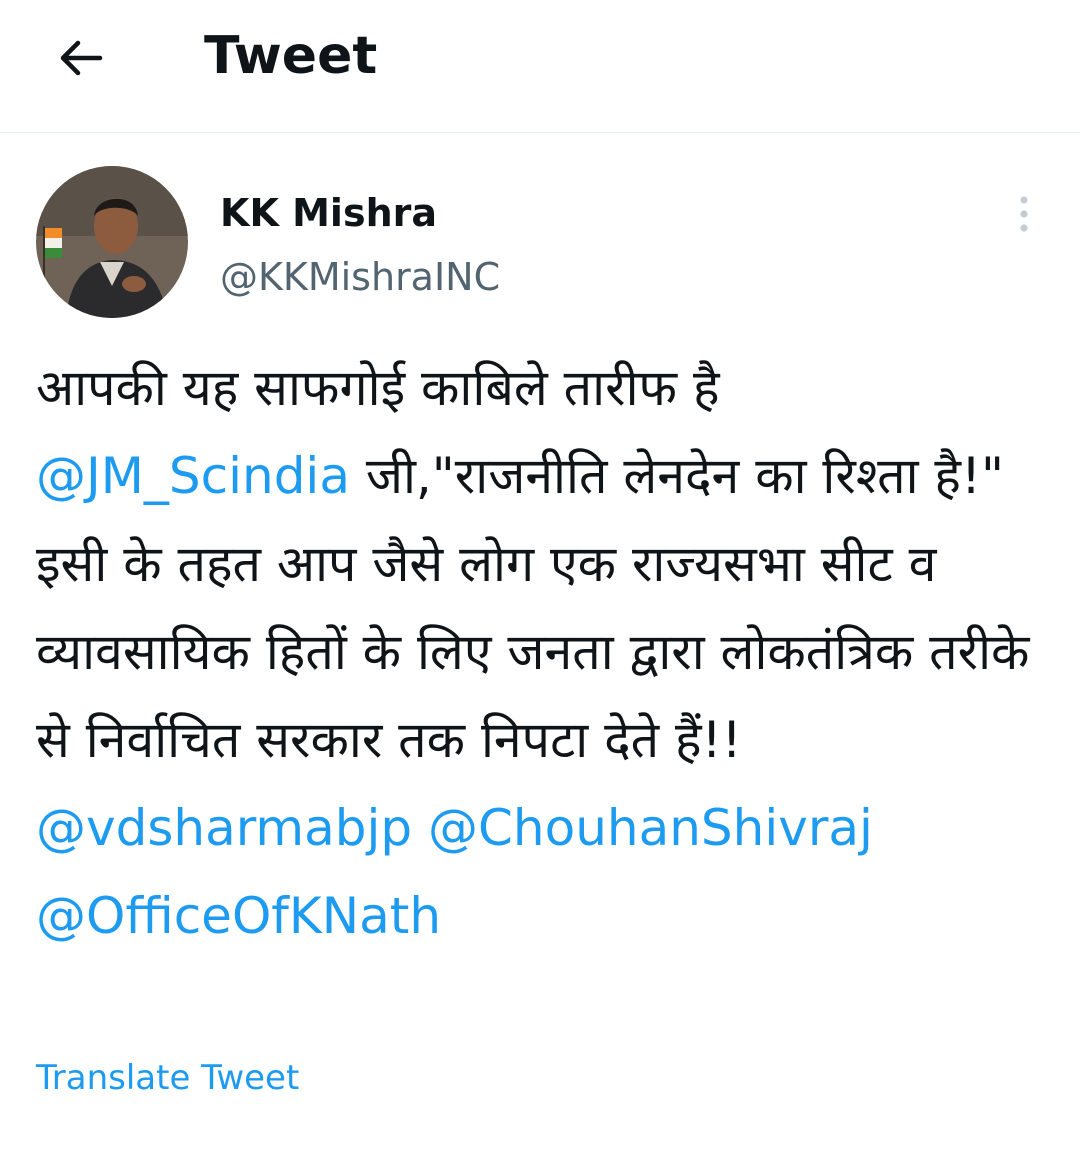 This screenshot has height=1170, width=1080. Describe the element at coordinates (291, 56) in the screenshot. I see `page-title: Tweet` at that location.